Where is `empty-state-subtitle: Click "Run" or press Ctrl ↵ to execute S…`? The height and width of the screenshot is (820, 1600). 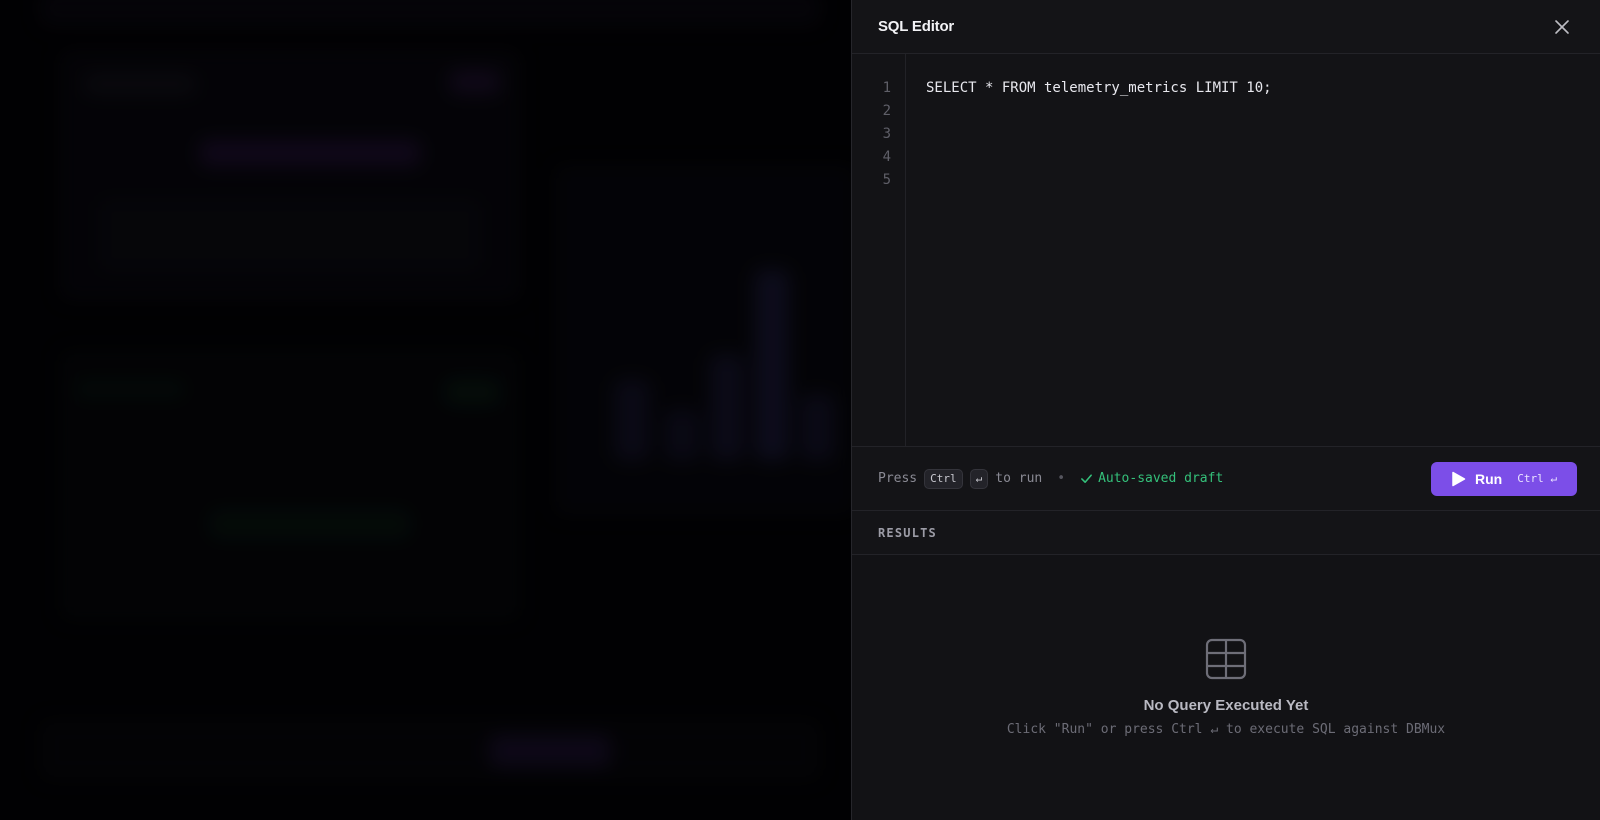
empty-state-subtitle: Click "Run" or press Ctrl ↵ to execute S… is located at coordinates (1226, 729).